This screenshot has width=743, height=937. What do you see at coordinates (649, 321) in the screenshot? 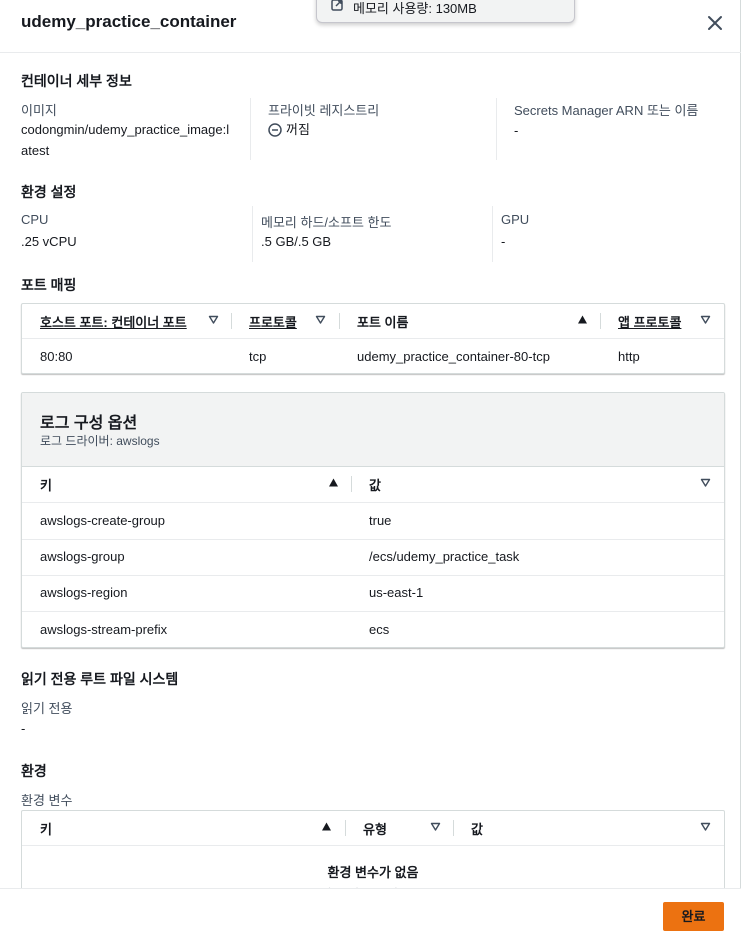
I see `column-header-app-protocol: 앱 프로토콜` at bounding box center [649, 321].